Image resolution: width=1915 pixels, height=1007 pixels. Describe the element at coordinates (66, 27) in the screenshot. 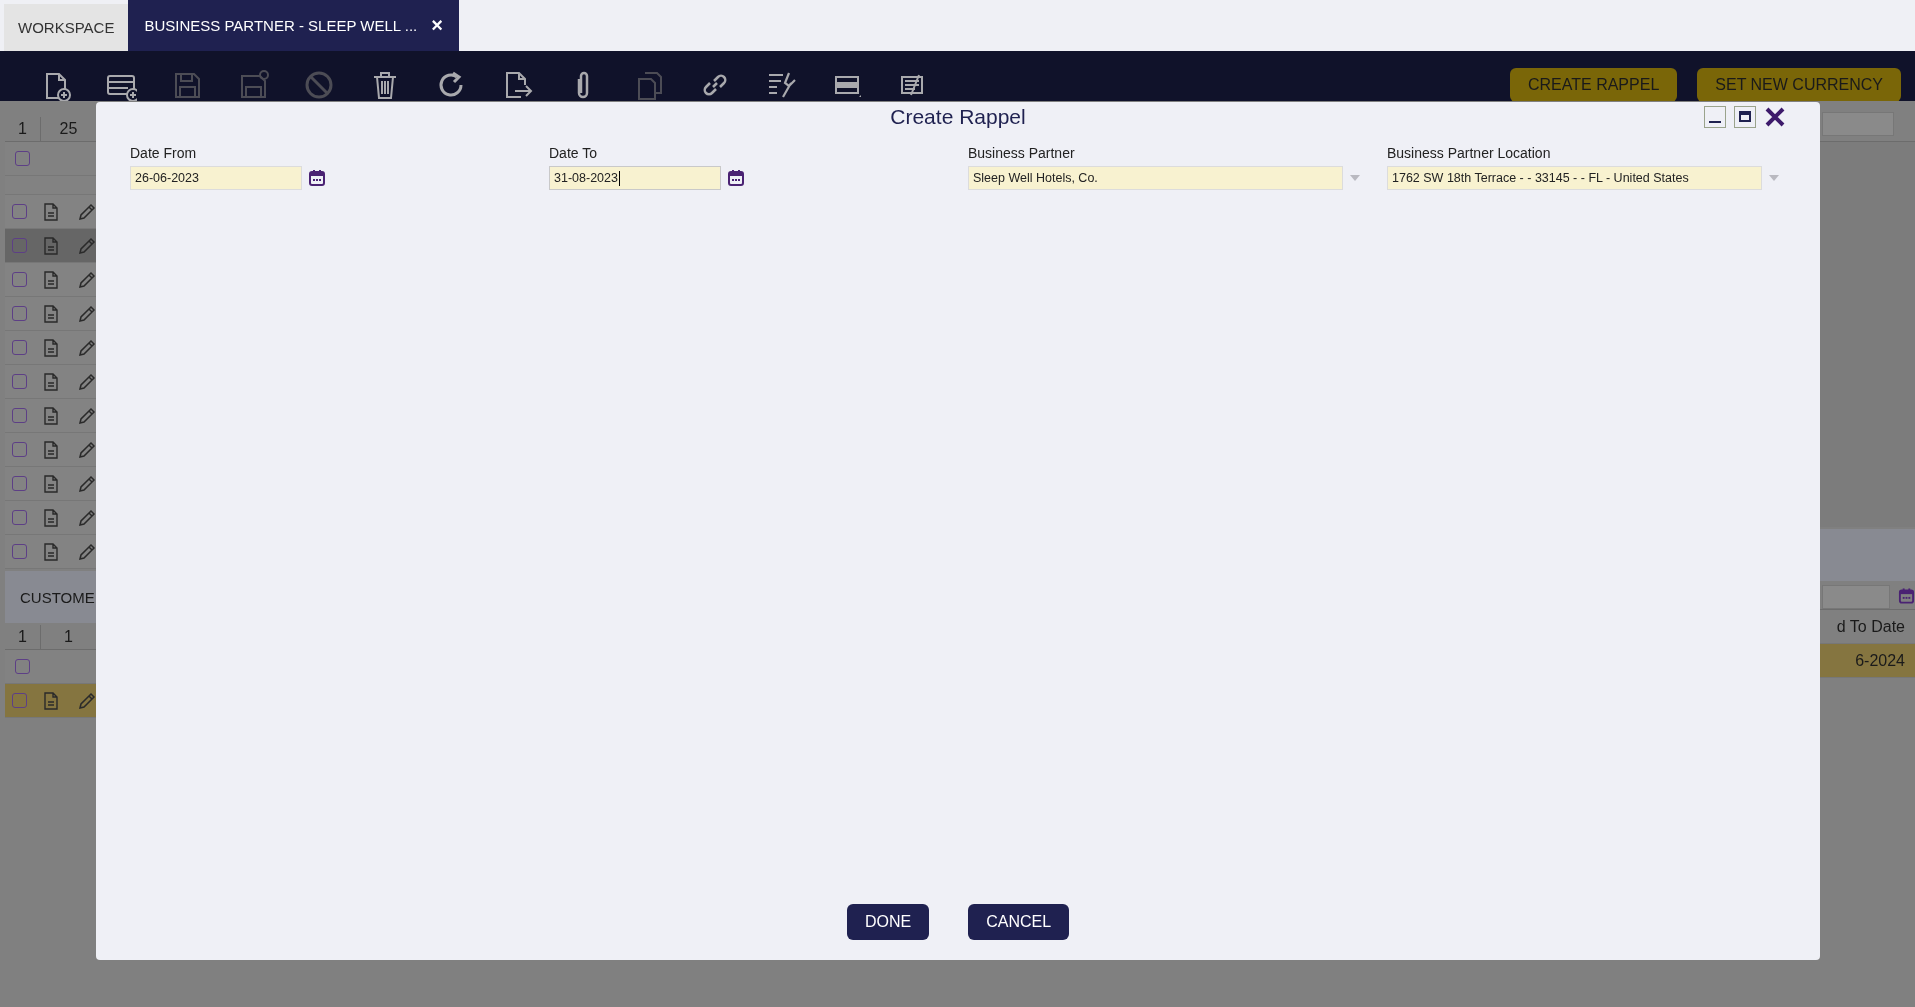

I see `tab: WORKSPACE` at that location.